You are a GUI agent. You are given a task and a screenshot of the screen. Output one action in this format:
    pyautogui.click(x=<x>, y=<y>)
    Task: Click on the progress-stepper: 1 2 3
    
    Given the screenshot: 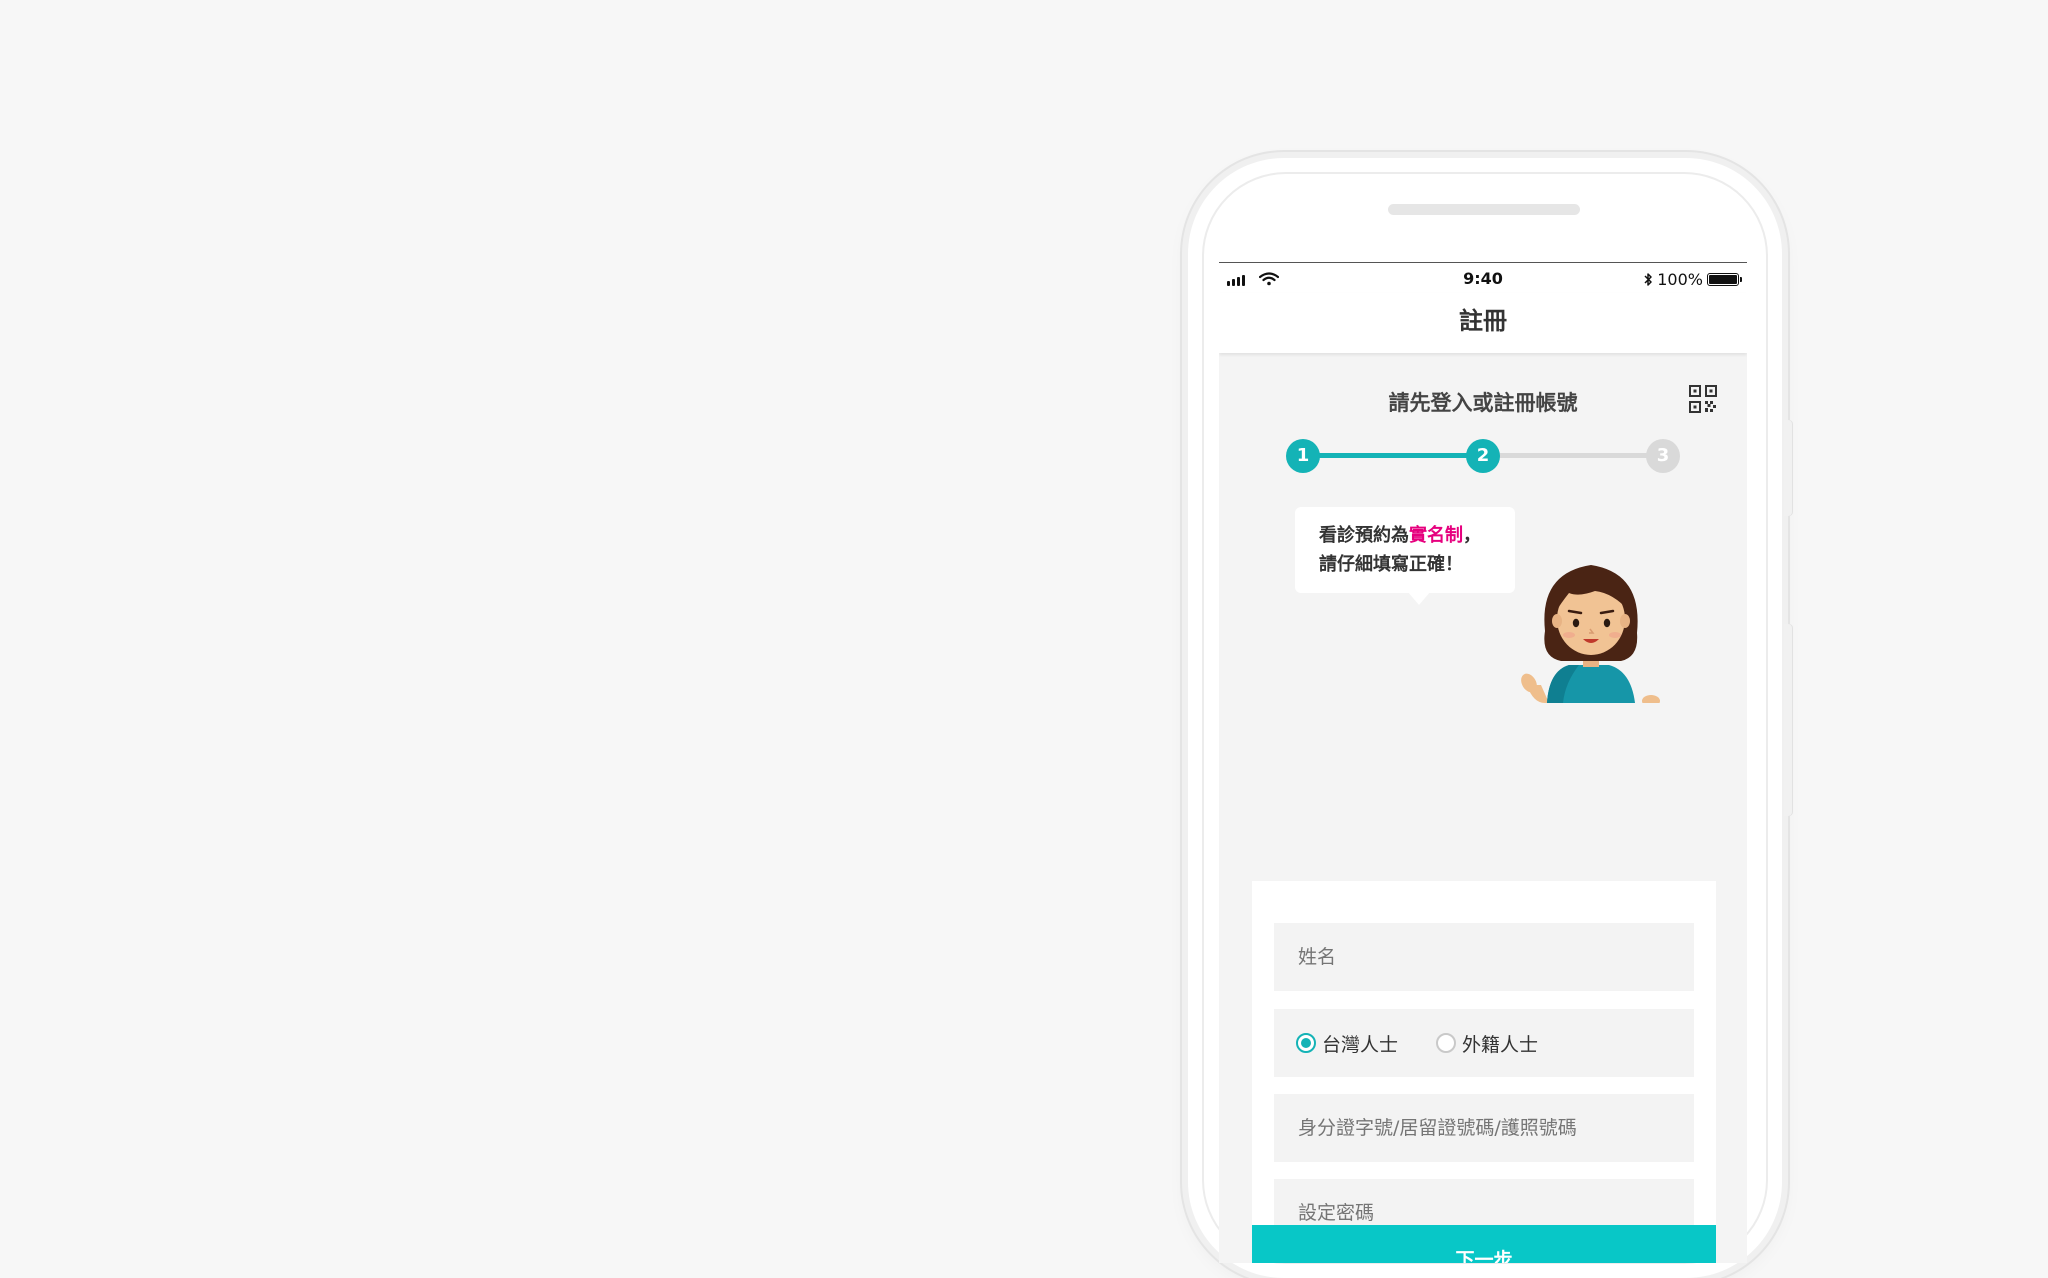 What is the action you would take?
    pyautogui.click(x=1483, y=456)
    